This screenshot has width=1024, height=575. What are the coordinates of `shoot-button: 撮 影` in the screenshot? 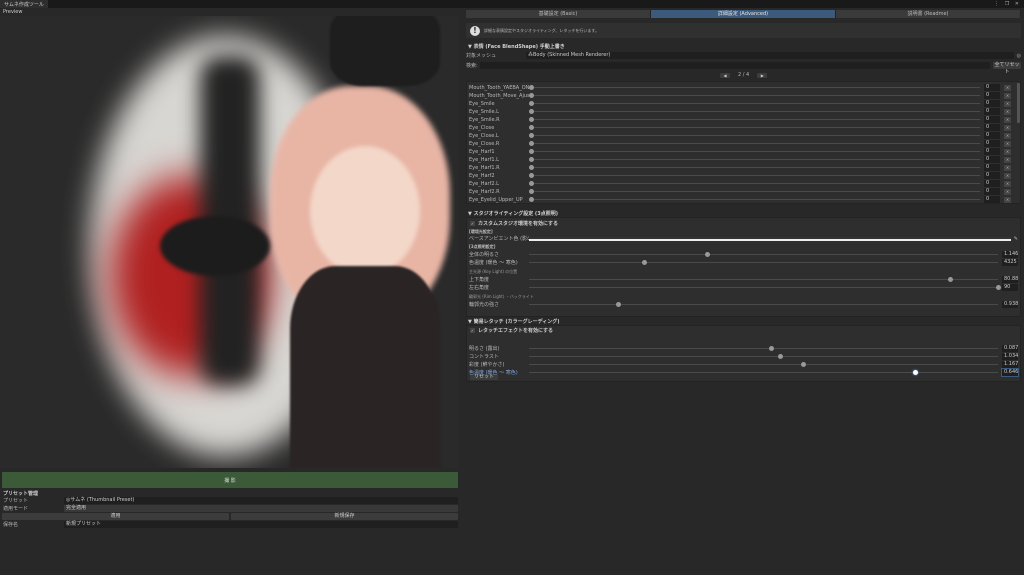 It's located at (230, 480).